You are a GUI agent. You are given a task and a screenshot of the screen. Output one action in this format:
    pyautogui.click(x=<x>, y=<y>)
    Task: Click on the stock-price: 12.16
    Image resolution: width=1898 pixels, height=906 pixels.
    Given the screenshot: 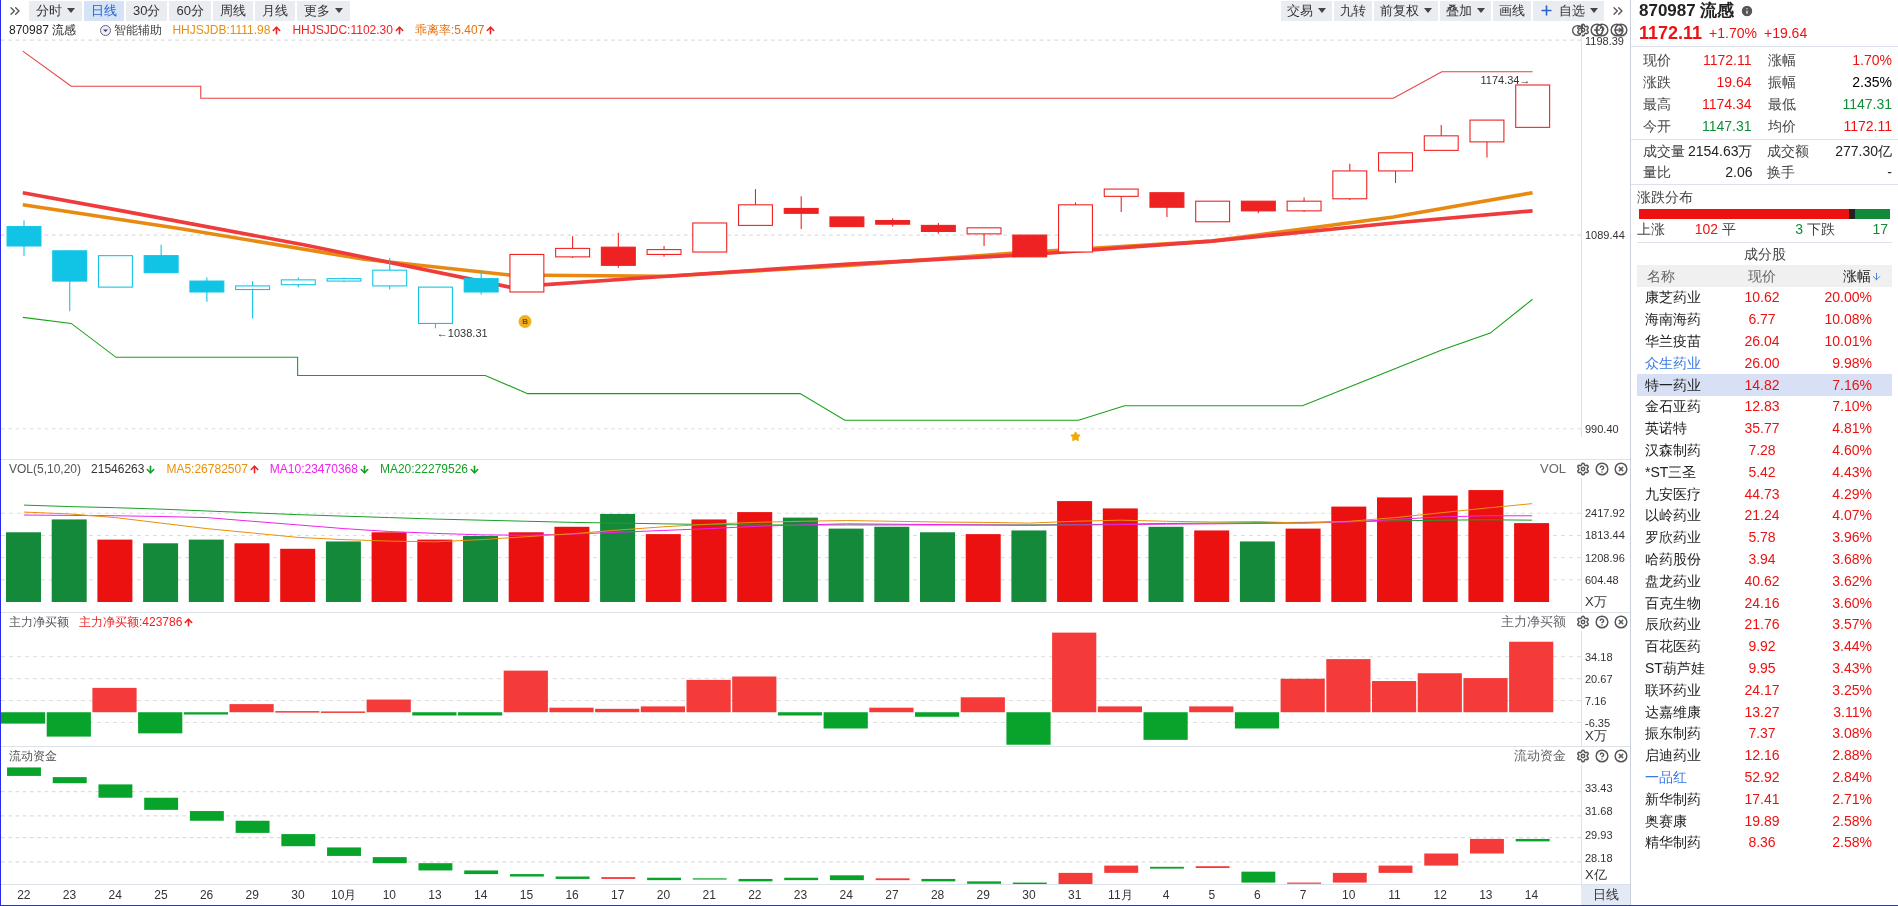 What is the action you would take?
    pyautogui.click(x=1762, y=756)
    